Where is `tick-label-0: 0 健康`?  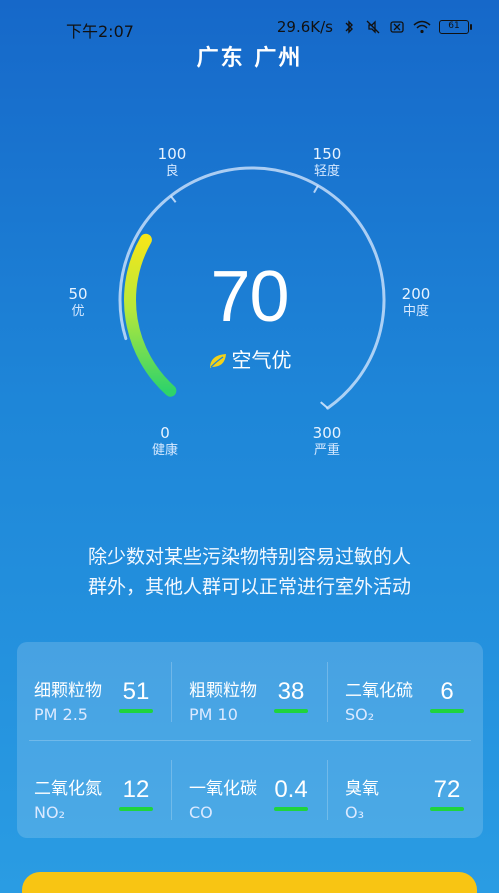
tick-label-0: 0 健康 is located at coordinates (164, 441).